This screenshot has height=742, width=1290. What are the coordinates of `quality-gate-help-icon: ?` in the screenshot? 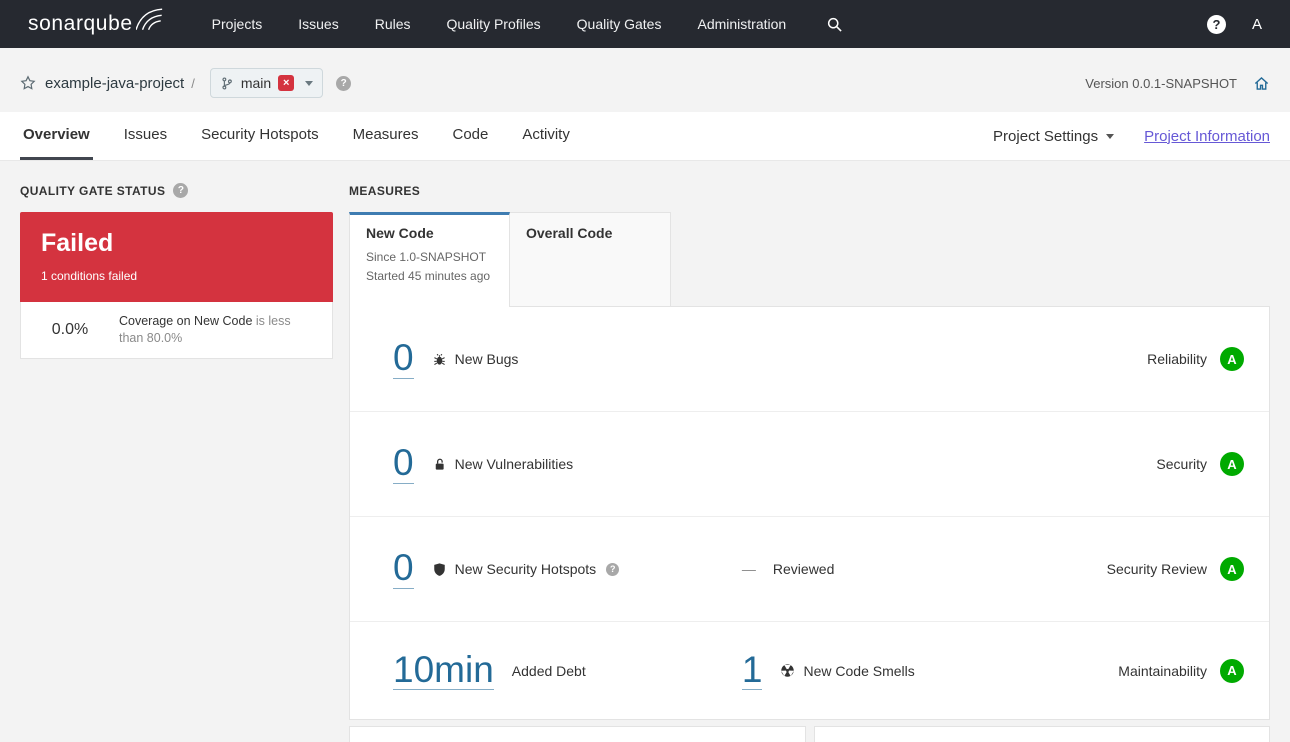 It's located at (181, 190).